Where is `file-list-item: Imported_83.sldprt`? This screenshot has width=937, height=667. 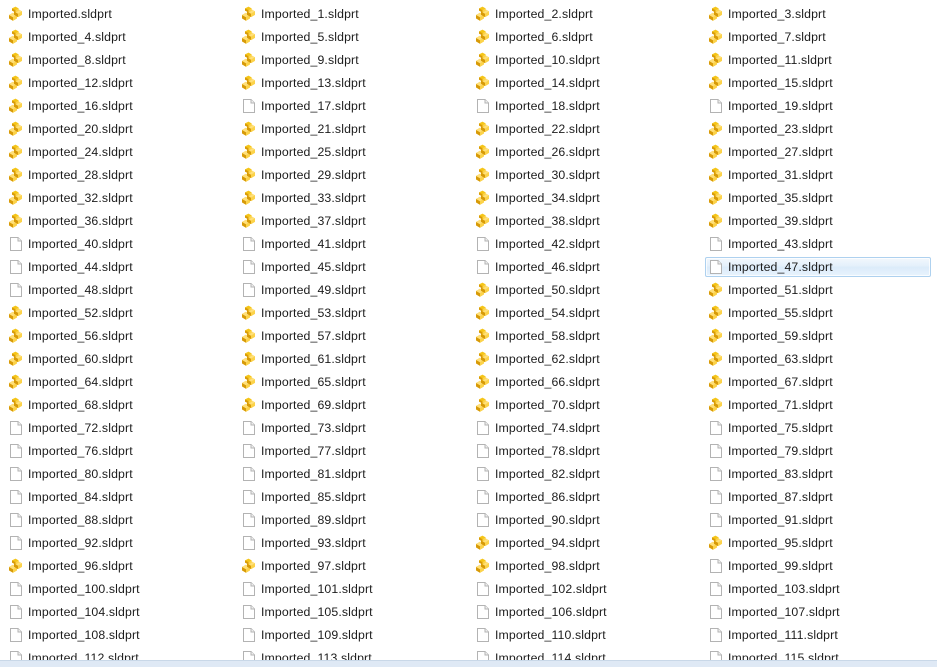 file-list-item: Imported_83.sldprt is located at coordinates (818, 474).